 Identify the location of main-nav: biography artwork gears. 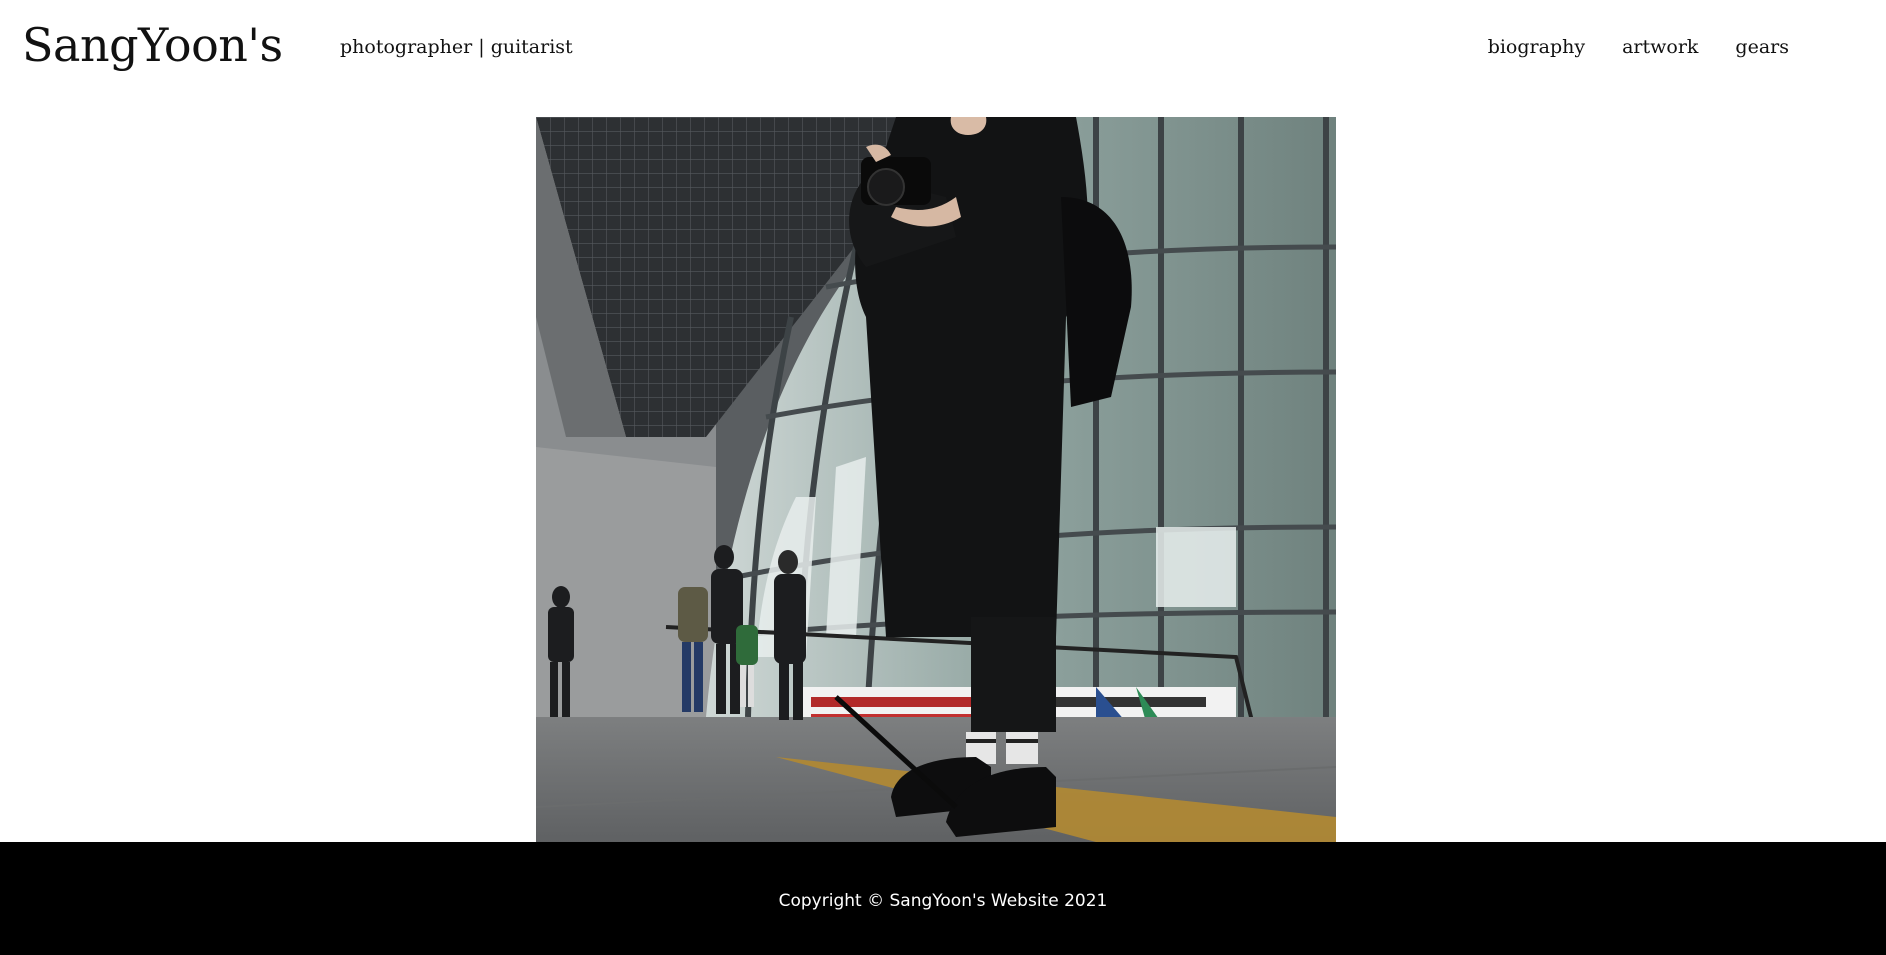
(1638, 47).